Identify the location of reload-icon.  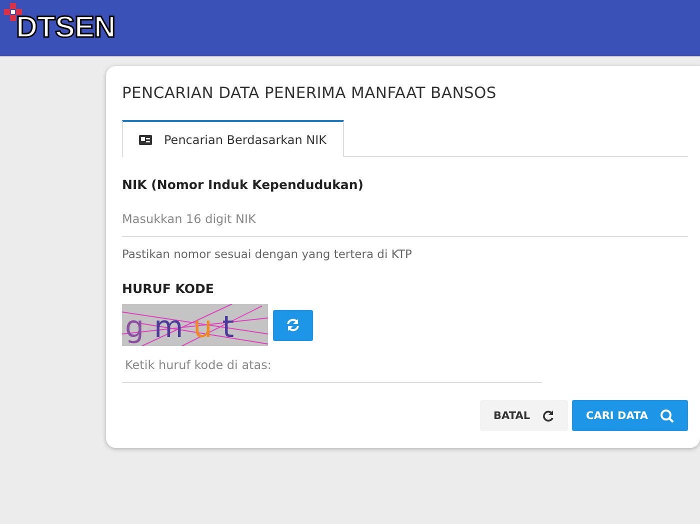
(548, 416).